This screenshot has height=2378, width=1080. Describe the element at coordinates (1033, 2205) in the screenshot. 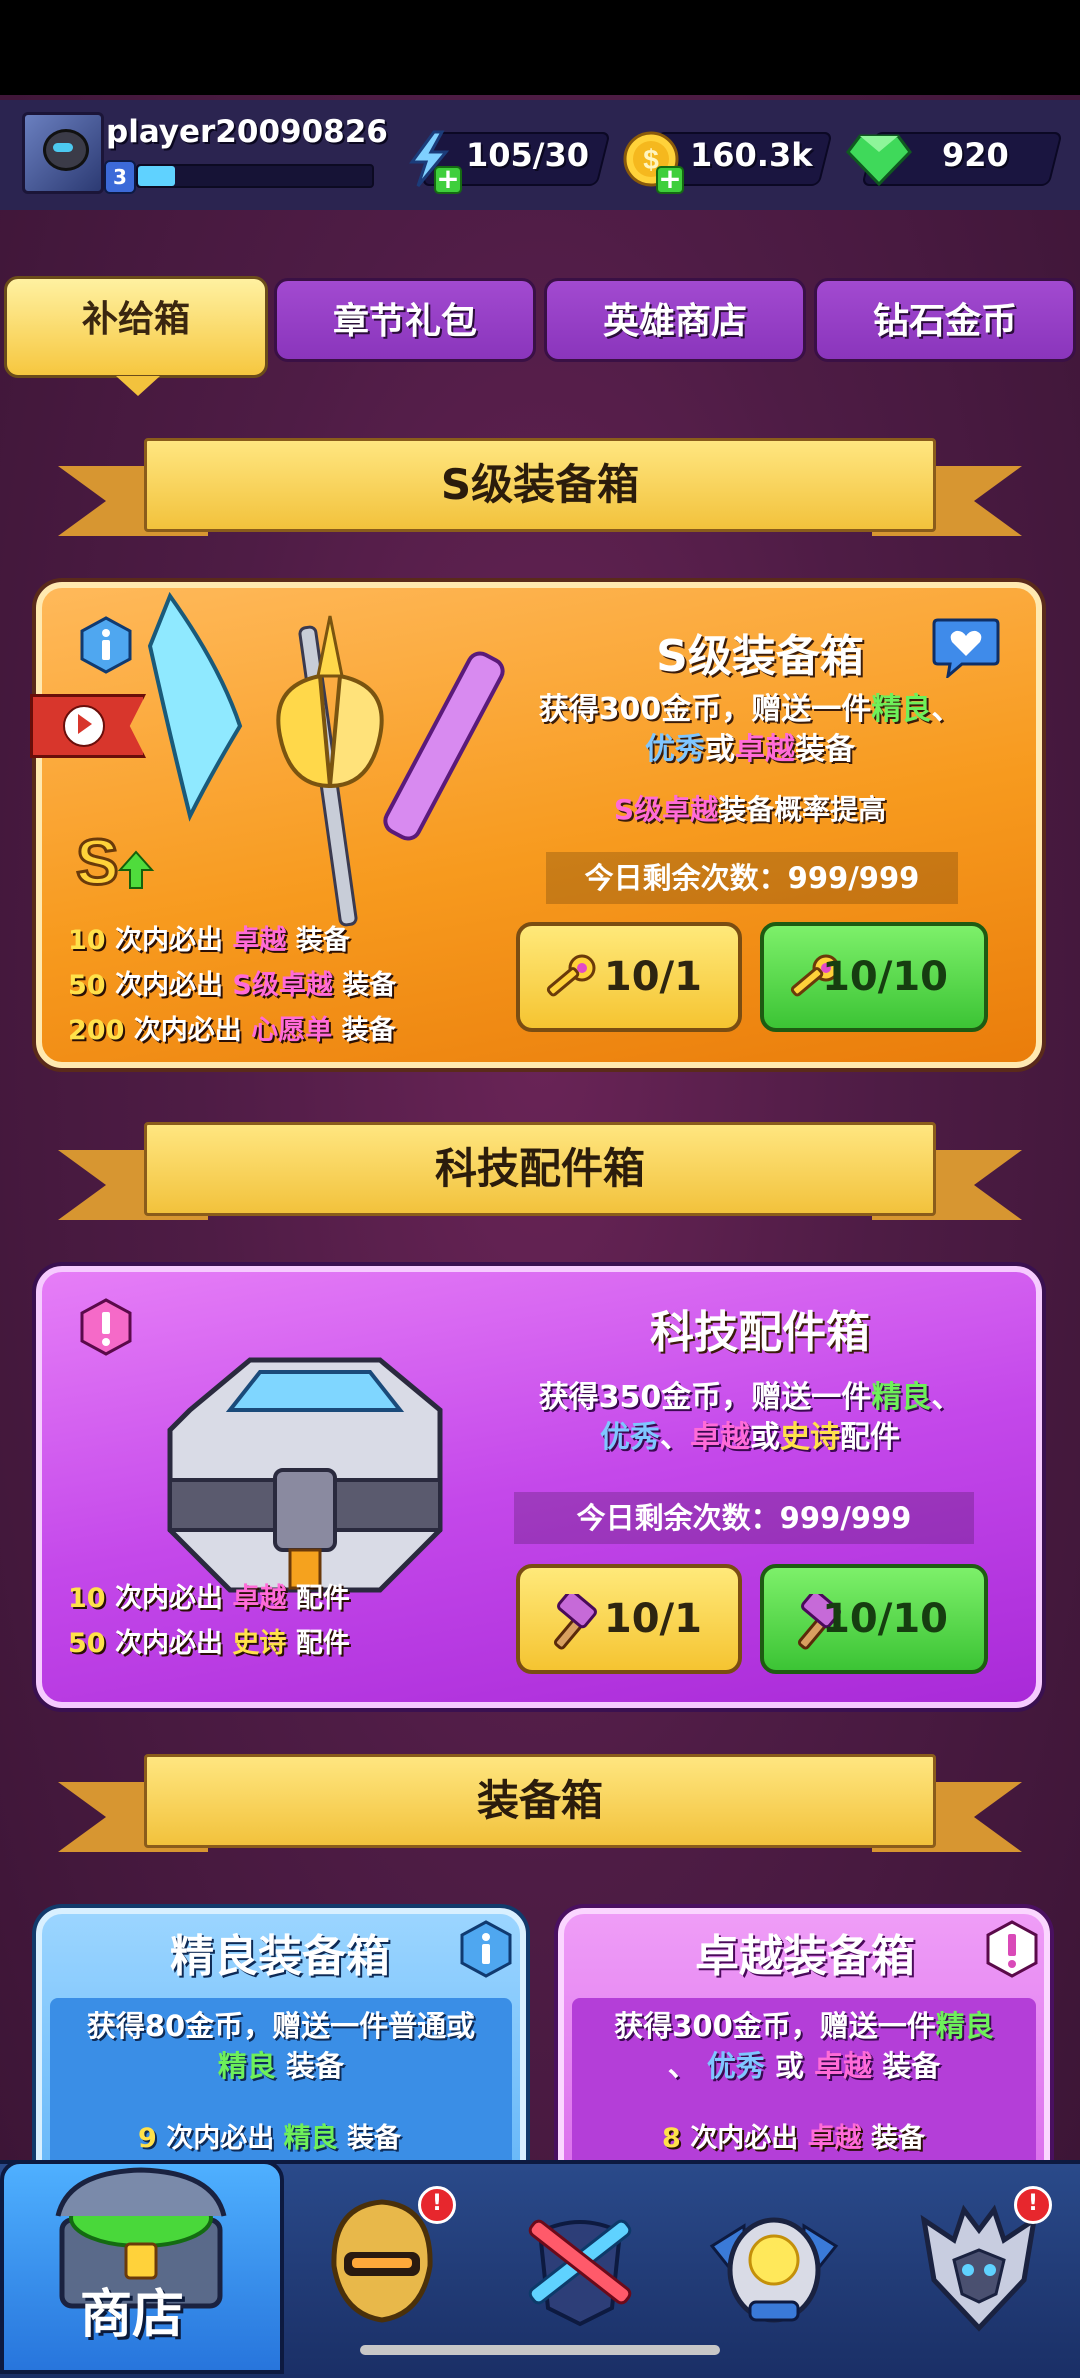

I see `armor-notification-badge: !` at that location.